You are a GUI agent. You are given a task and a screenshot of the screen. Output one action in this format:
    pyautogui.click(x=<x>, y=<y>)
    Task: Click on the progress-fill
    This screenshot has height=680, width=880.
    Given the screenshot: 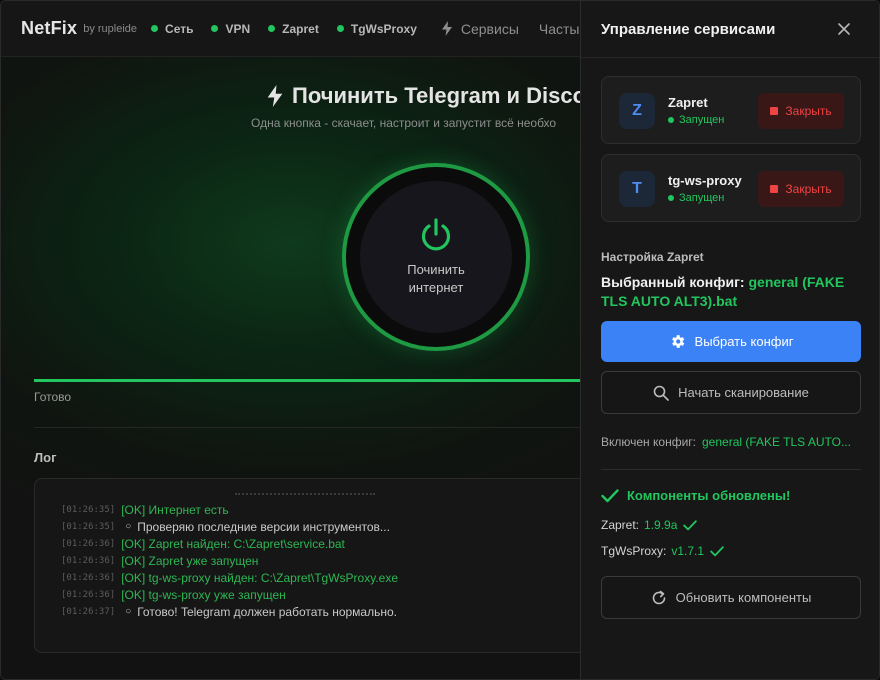 What is the action you would take?
    pyautogui.click(x=314, y=380)
    